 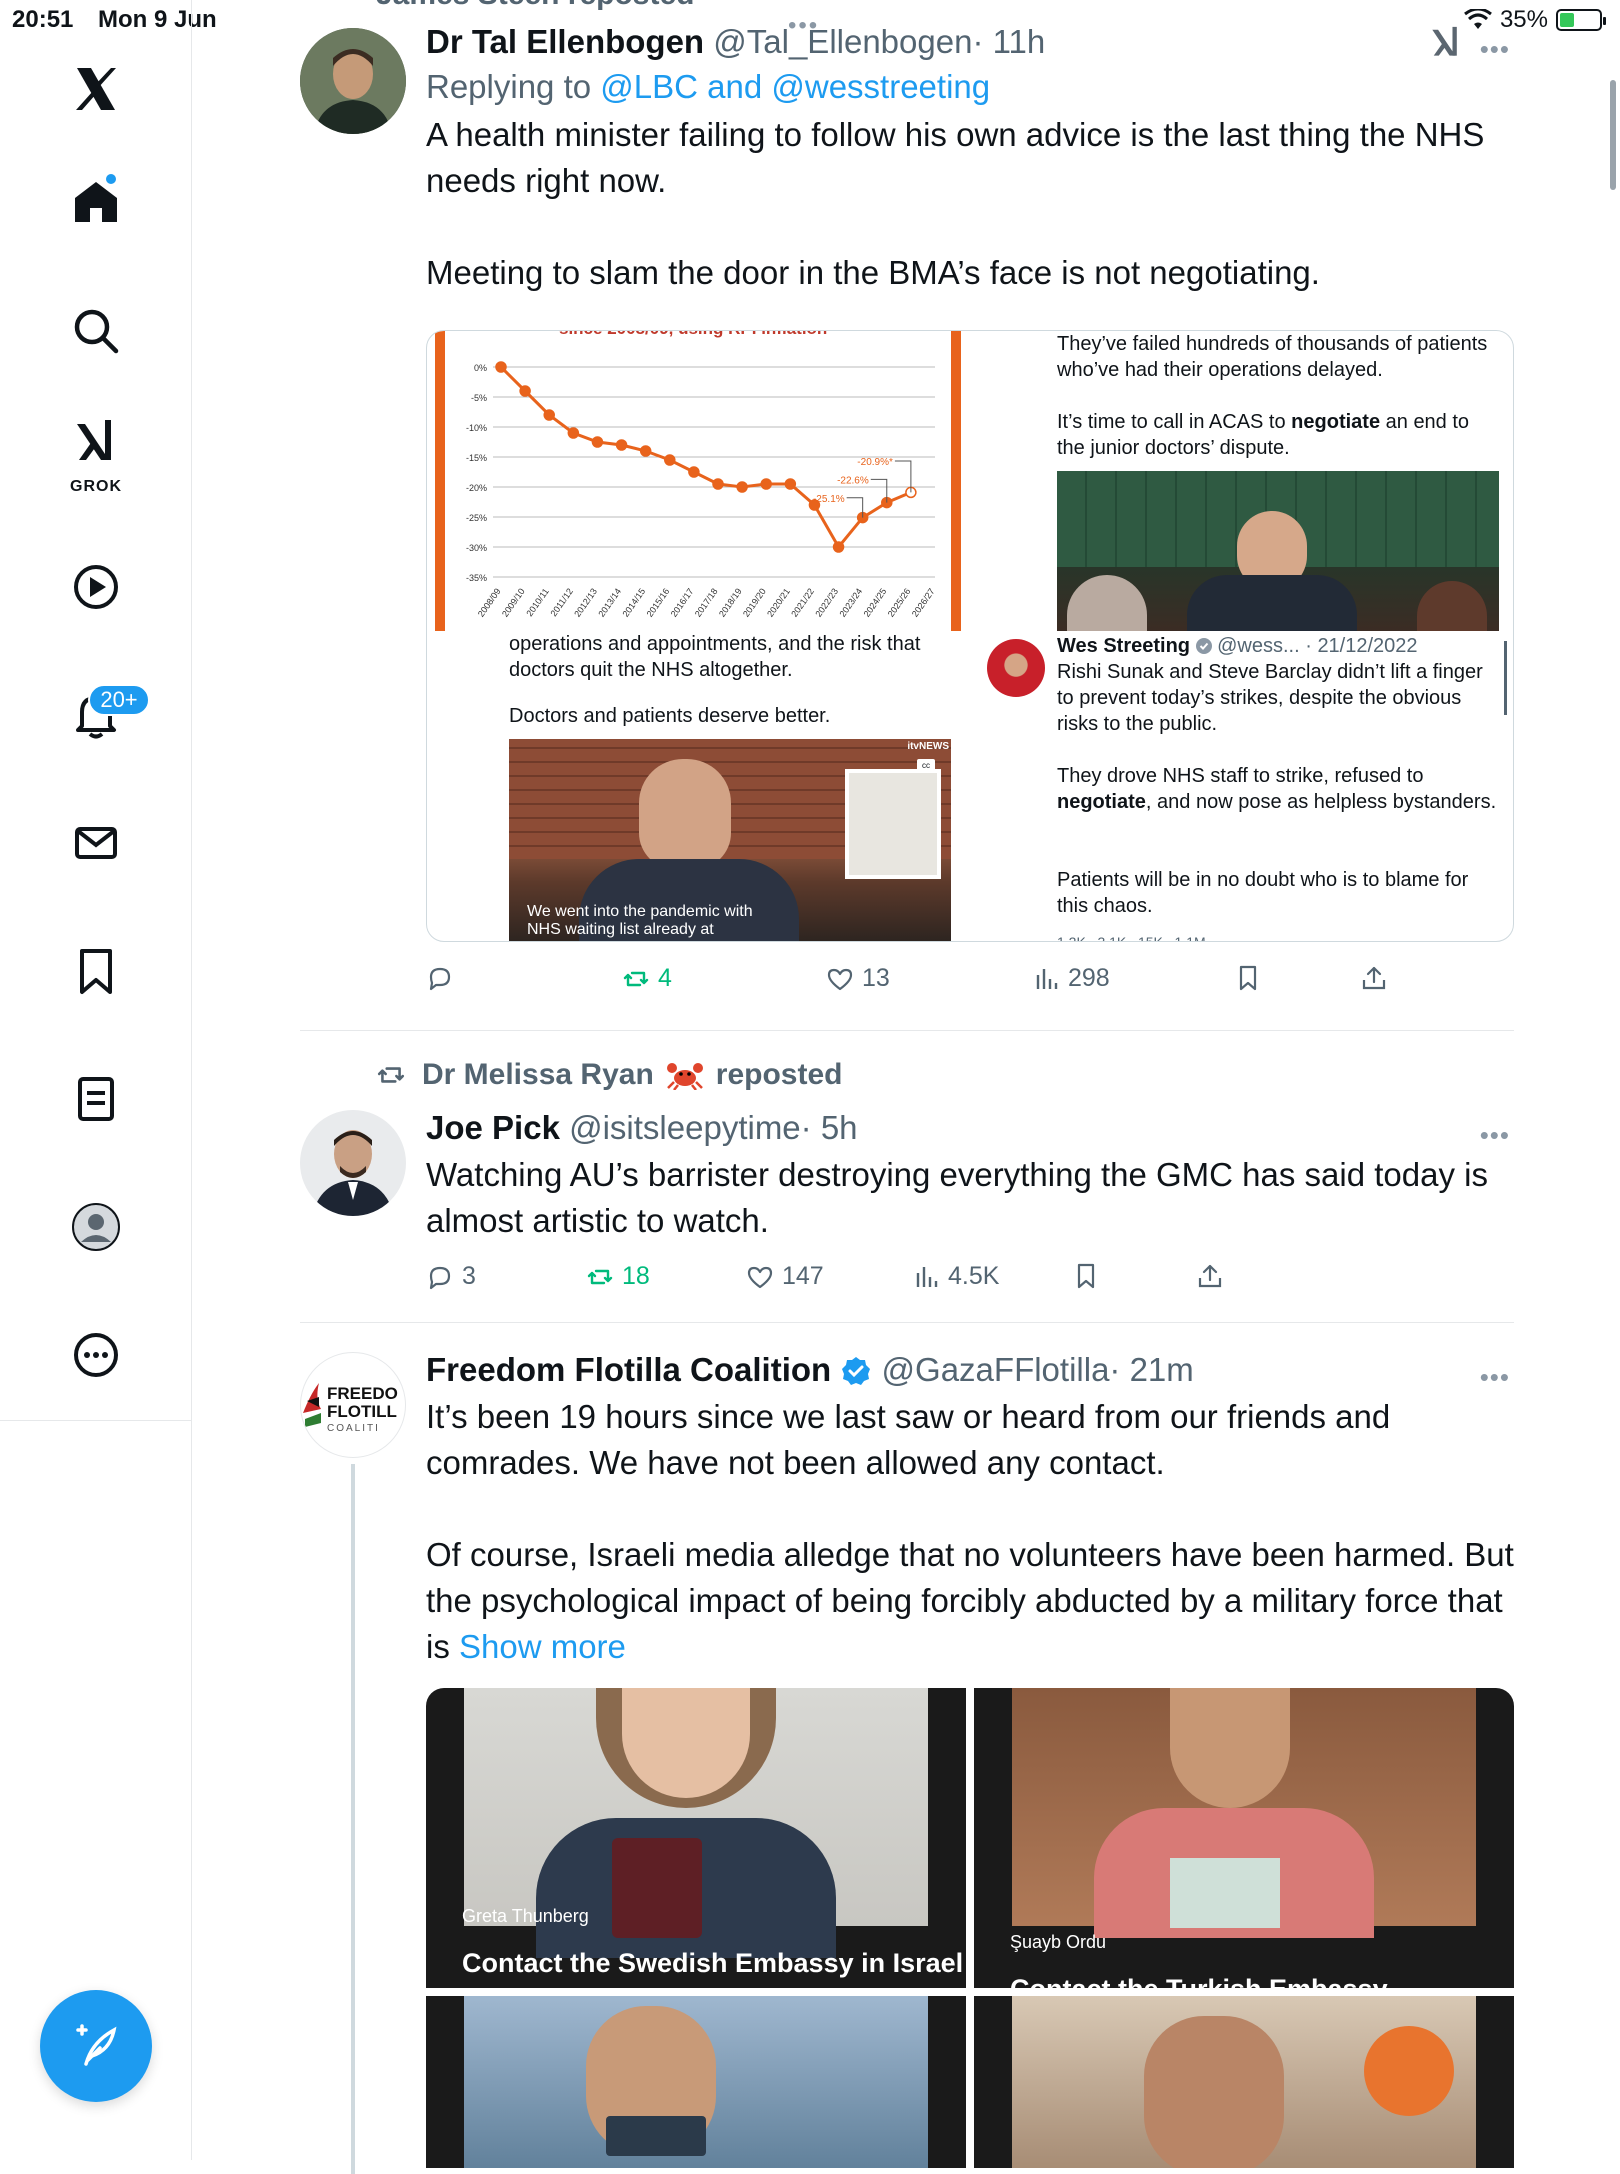 I want to click on chart-x-tick-label: 2008/09, so click(x=489, y=602).